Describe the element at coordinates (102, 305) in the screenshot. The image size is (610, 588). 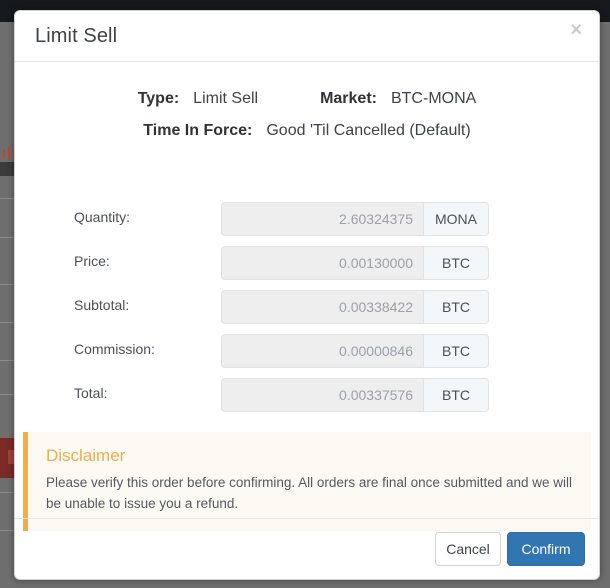
I see `subtotal-label: Subtotal:` at that location.